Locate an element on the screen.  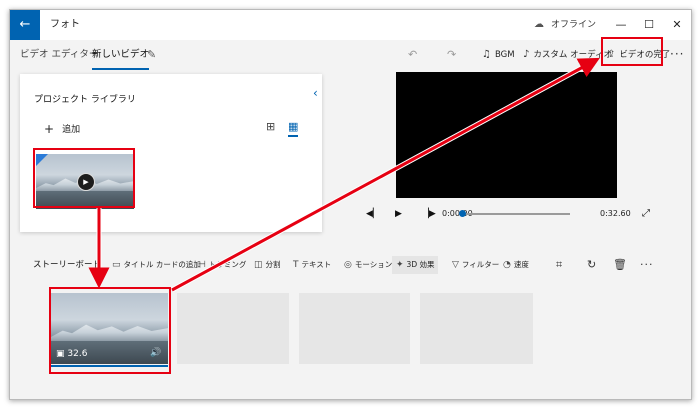
storyboard-title: ストーリーボード is located at coordinates (67, 265).